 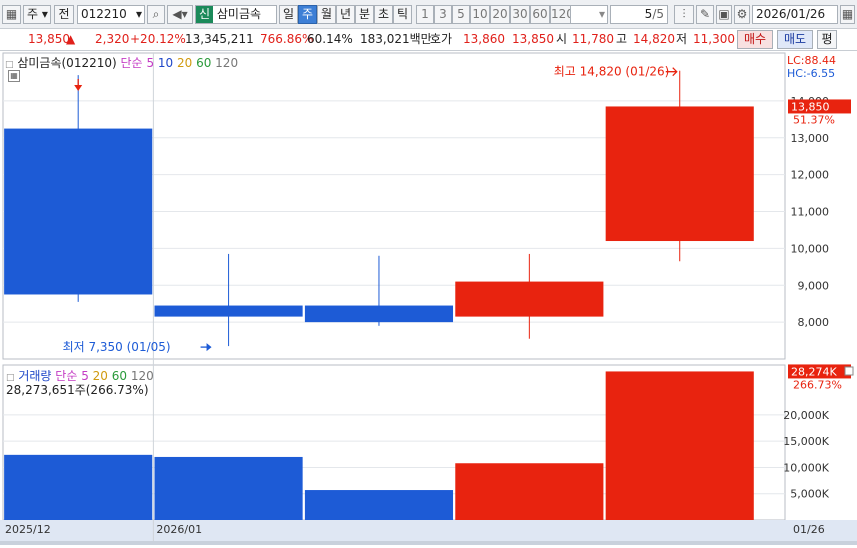 I want to click on ma-period-label: 120, so click(x=224, y=63).